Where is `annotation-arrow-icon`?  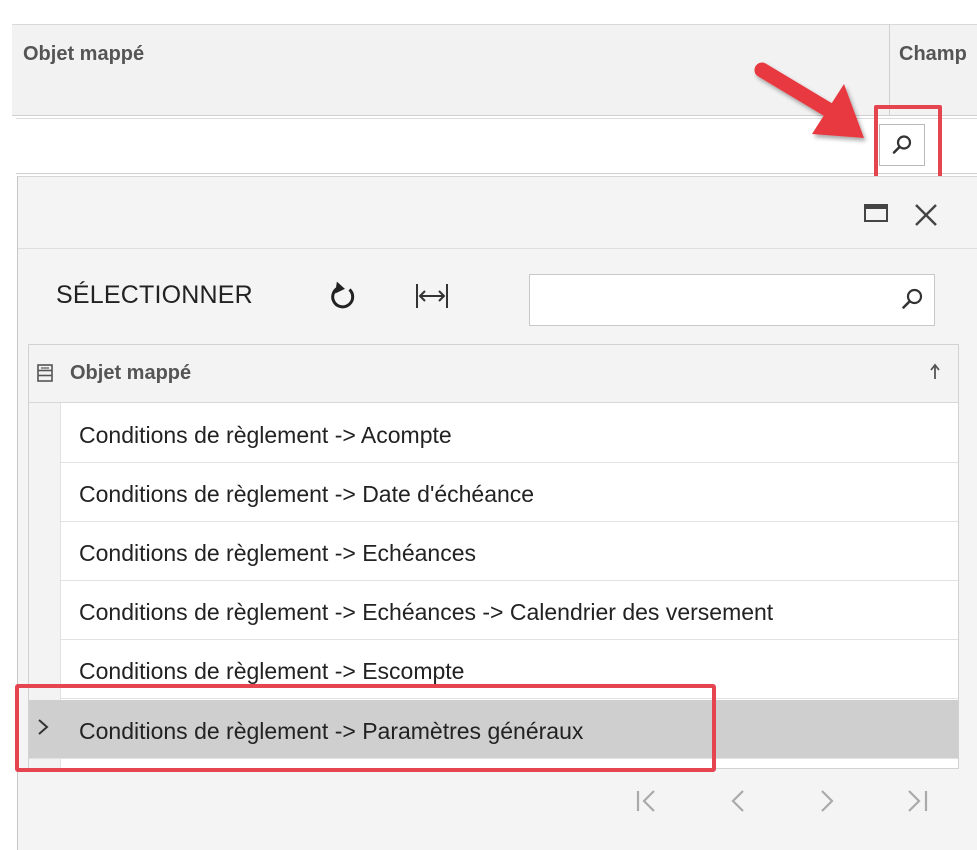 annotation-arrow-icon is located at coordinates (809, 100).